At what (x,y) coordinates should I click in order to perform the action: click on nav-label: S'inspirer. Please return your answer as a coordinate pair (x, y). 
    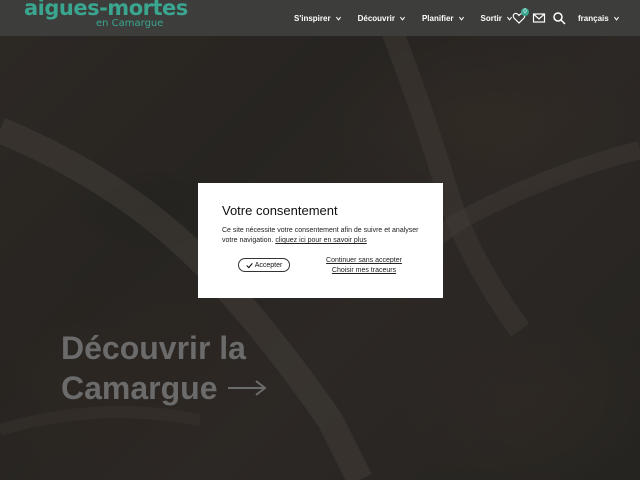
    Looking at the image, I should click on (312, 18).